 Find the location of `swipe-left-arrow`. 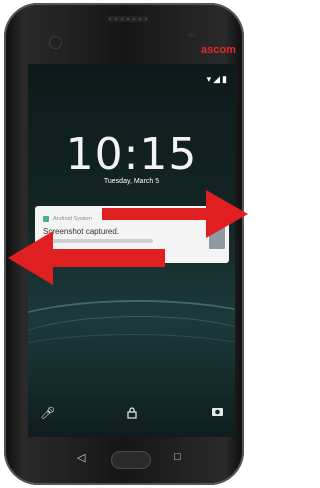

swipe-left-arrow is located at coordinates (86, 258).